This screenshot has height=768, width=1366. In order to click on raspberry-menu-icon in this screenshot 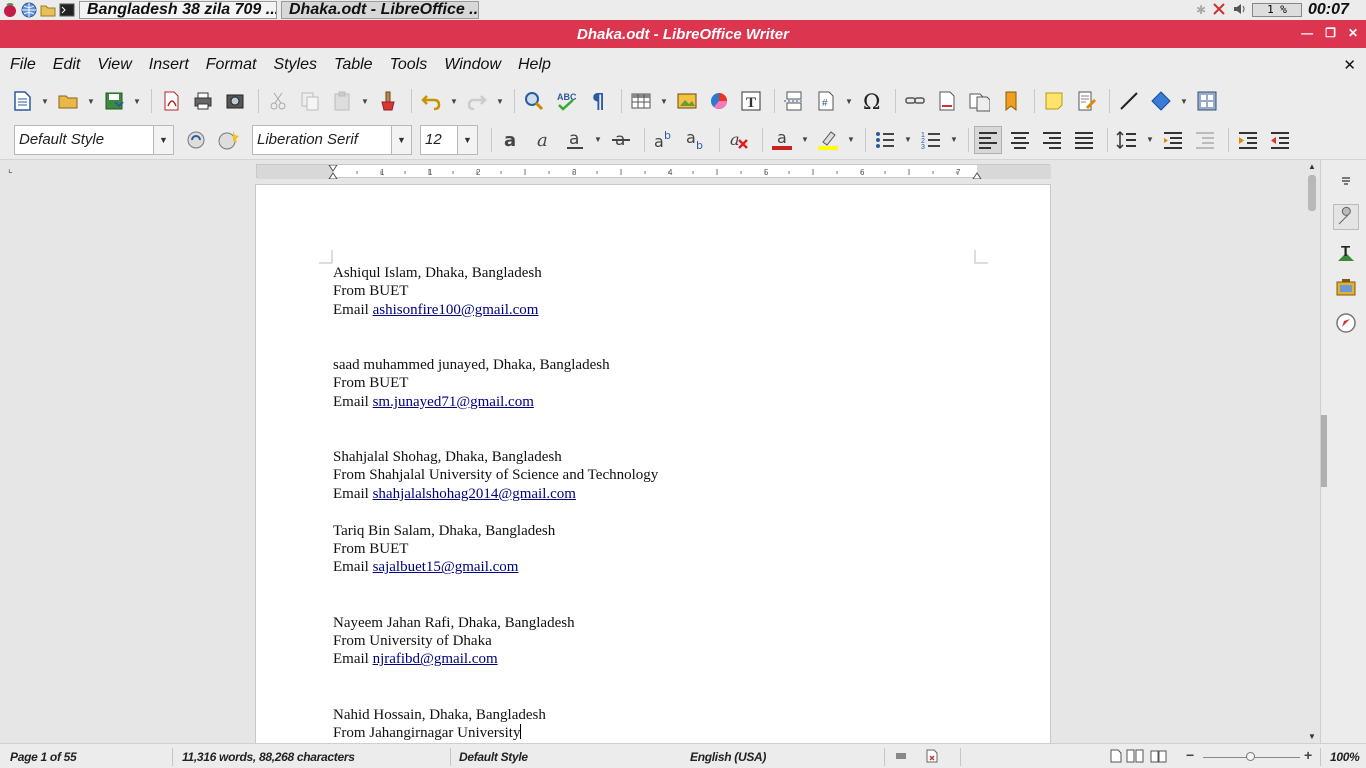, I will do `click(10, 10)`.